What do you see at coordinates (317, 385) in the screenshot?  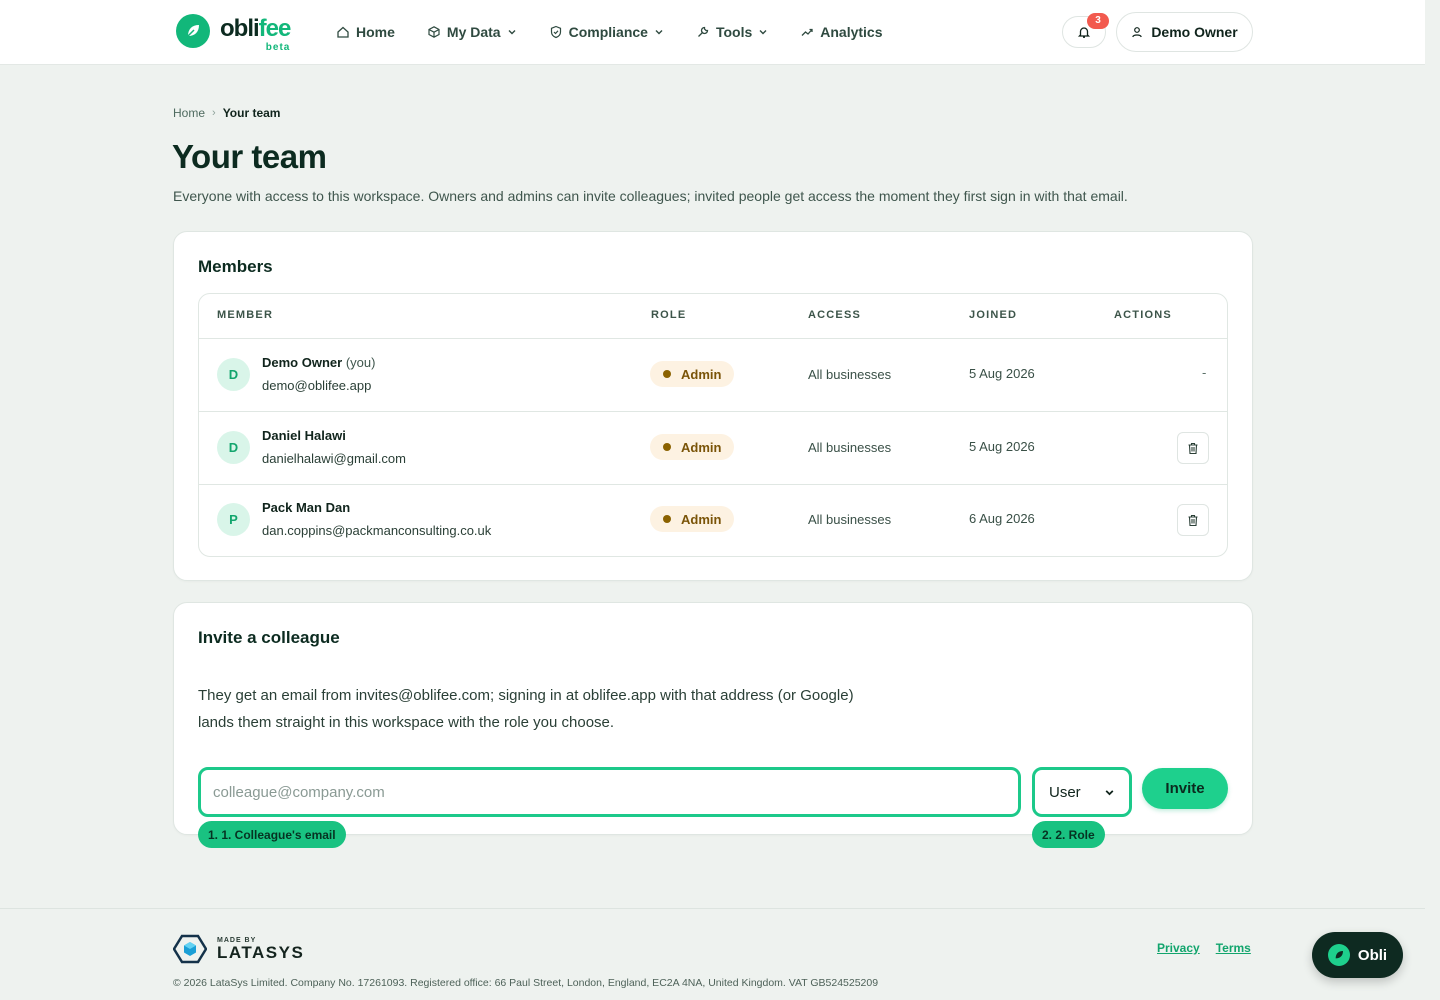 I see `member-email: demo@oblifee.app` at bounding box center [317, 385].